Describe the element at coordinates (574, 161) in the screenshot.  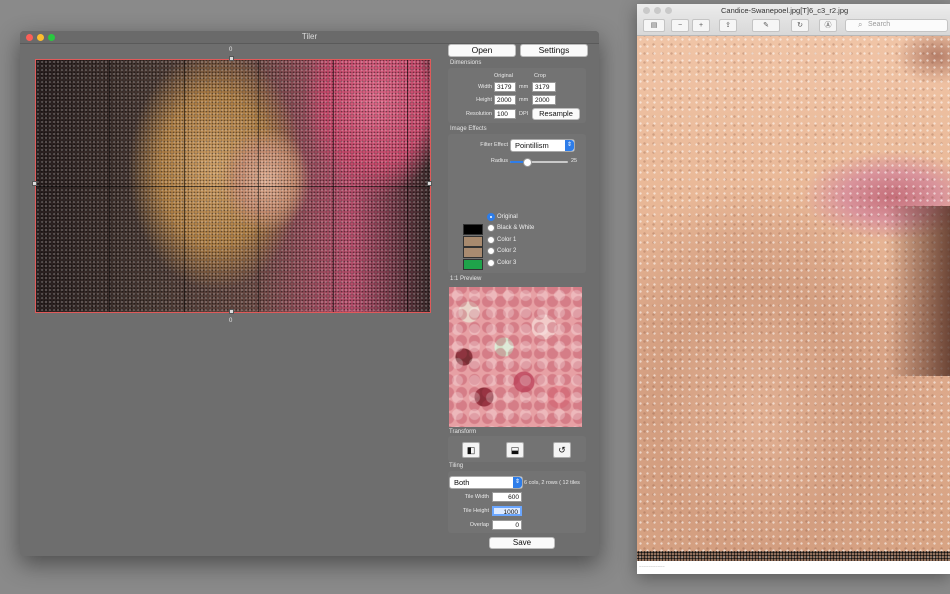
I see `radius-value: 25` at that location.